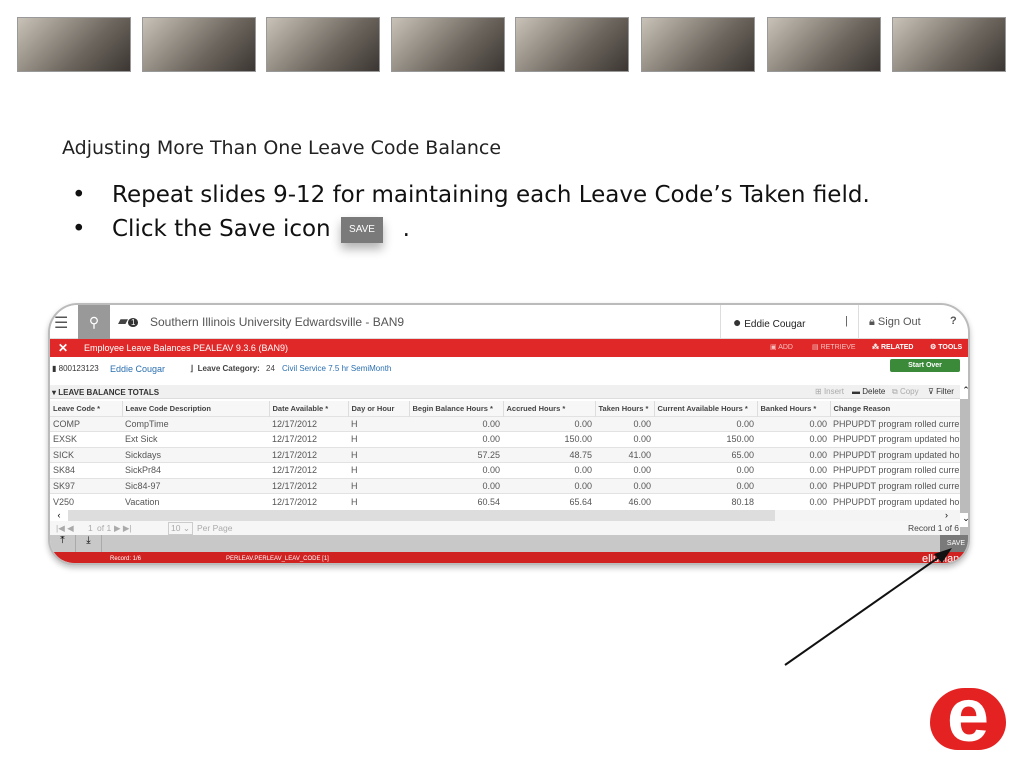 The height and width of the screenshot is (768, 1024). I want to click on siue-logo: e, so click(968, 719).